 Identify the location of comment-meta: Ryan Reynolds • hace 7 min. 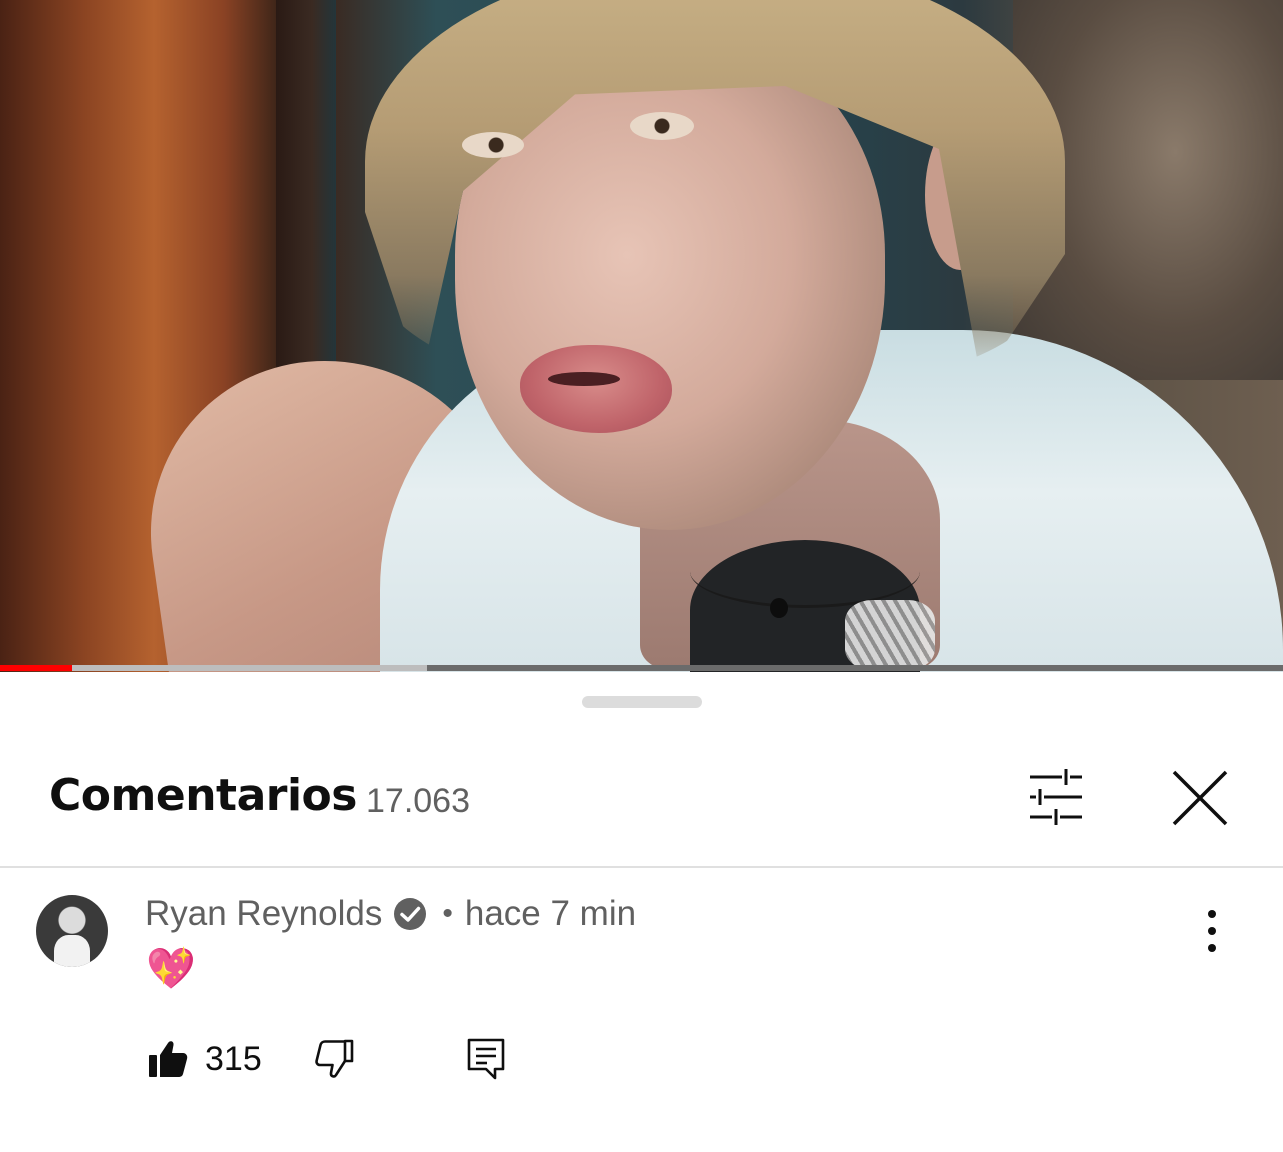
(390, 914).